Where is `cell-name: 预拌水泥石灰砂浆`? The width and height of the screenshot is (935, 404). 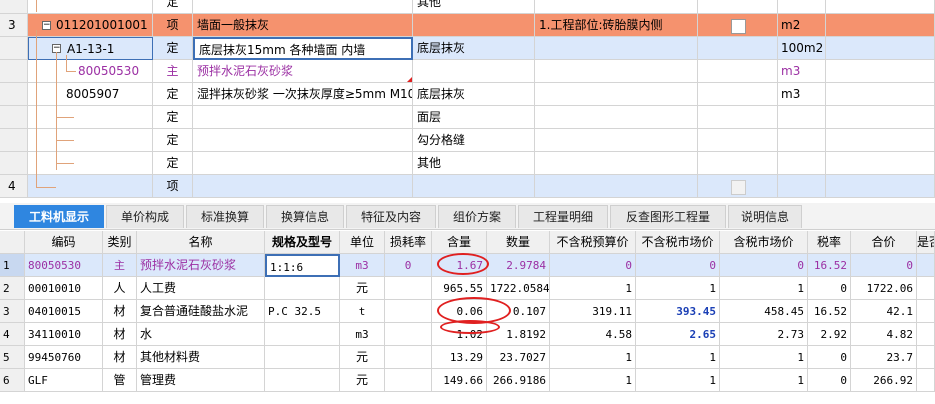
cell-name: 预拌水泥石灰砂浆 is located at coordinates (201, 265).